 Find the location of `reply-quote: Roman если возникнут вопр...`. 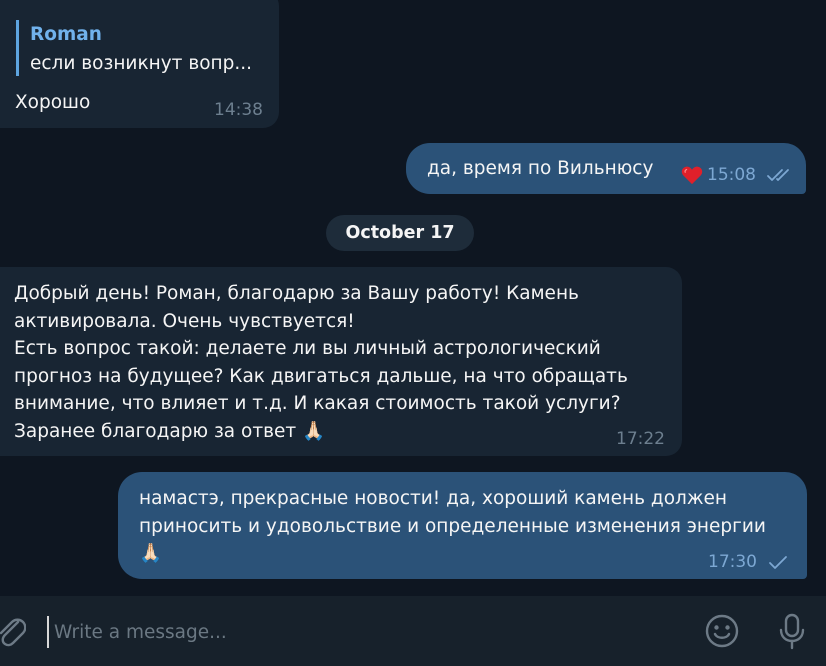

reply-quote: Roman если возникнут вопр... is located at coordinates (143, 48).